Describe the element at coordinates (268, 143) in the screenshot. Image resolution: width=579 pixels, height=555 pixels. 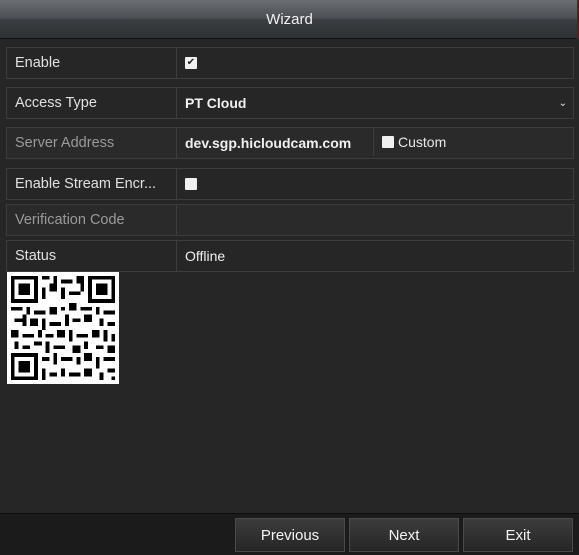
I see `server-address-value: dev.sgp.hicloudcam.com` at that location.